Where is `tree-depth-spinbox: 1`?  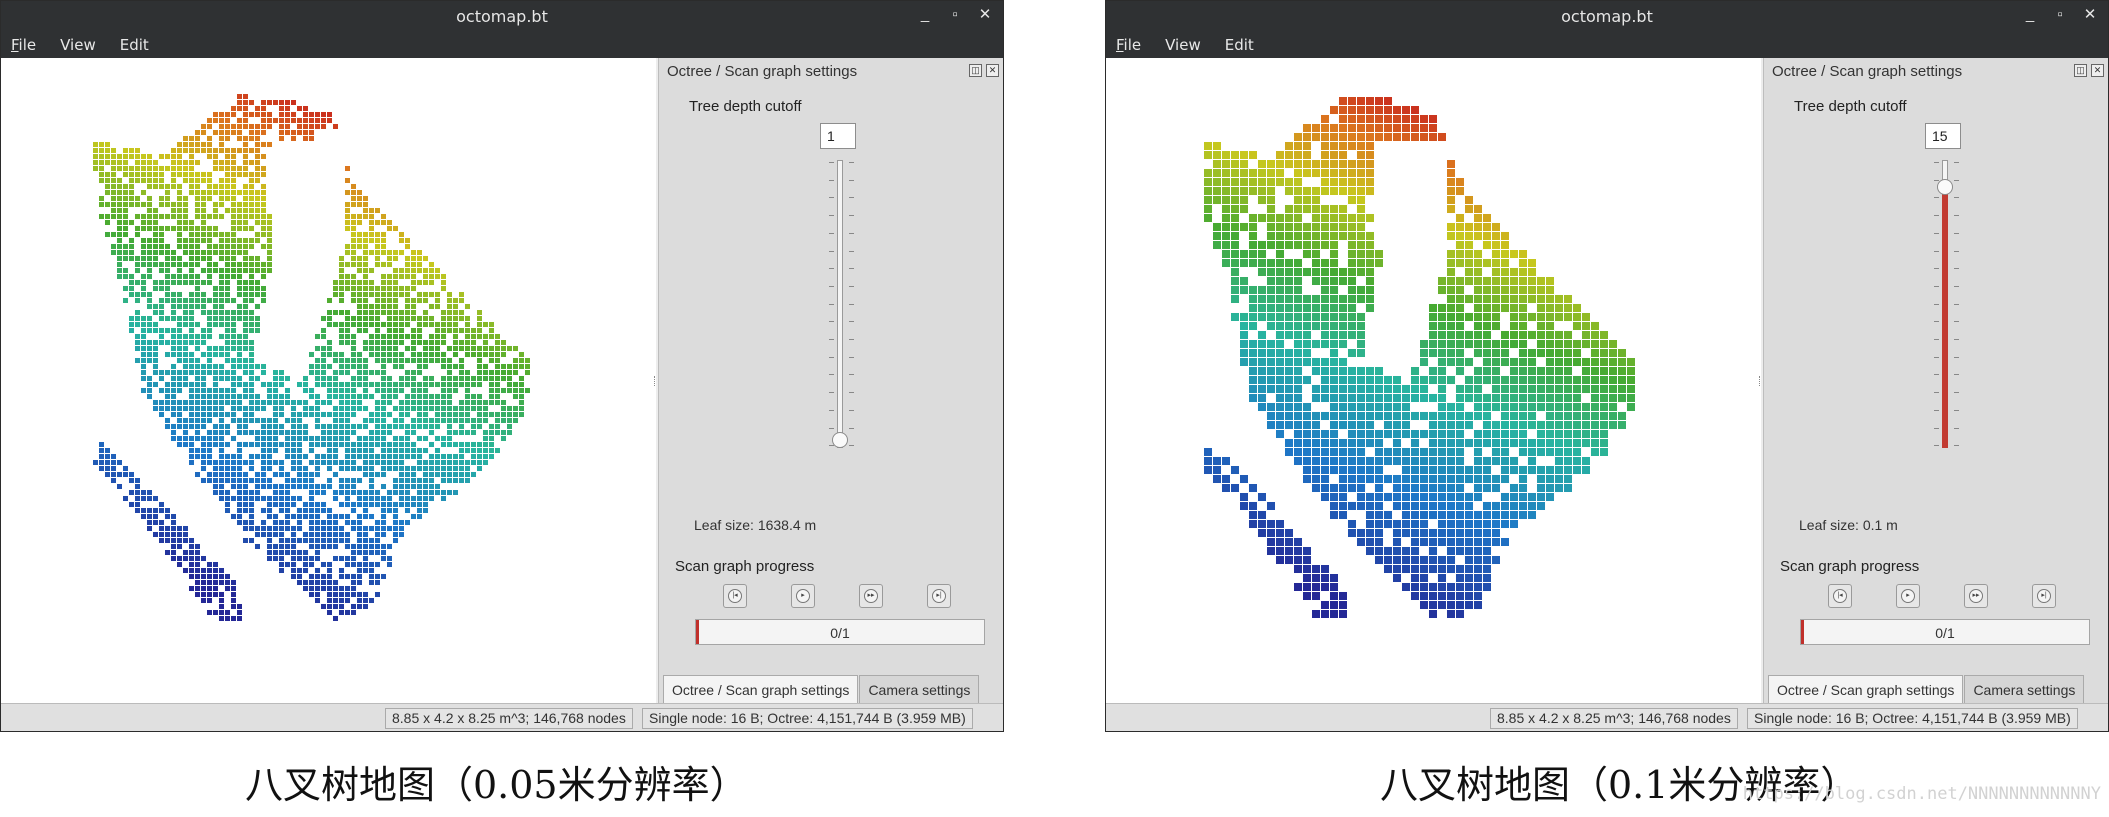
tree-depth-spinbox: 1 is located at coordinates (838, 136).